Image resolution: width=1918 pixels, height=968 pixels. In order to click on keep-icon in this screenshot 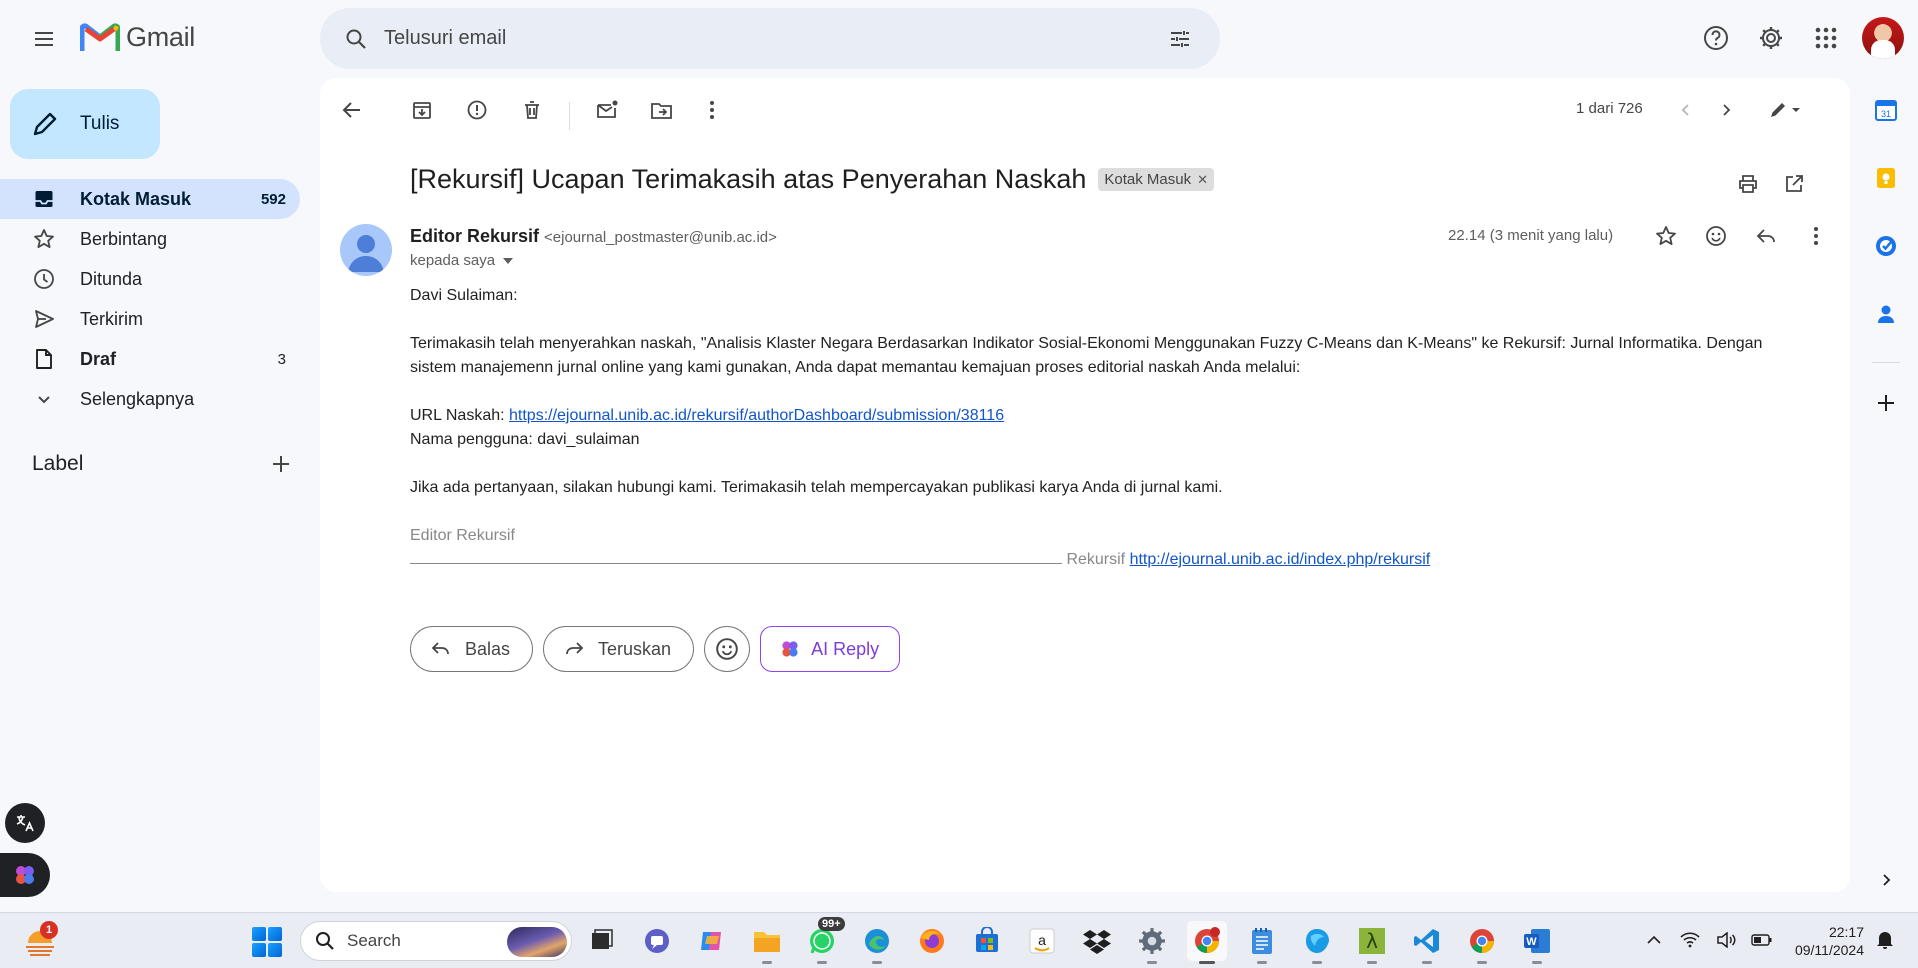, I will do `click(1886, 178)`.